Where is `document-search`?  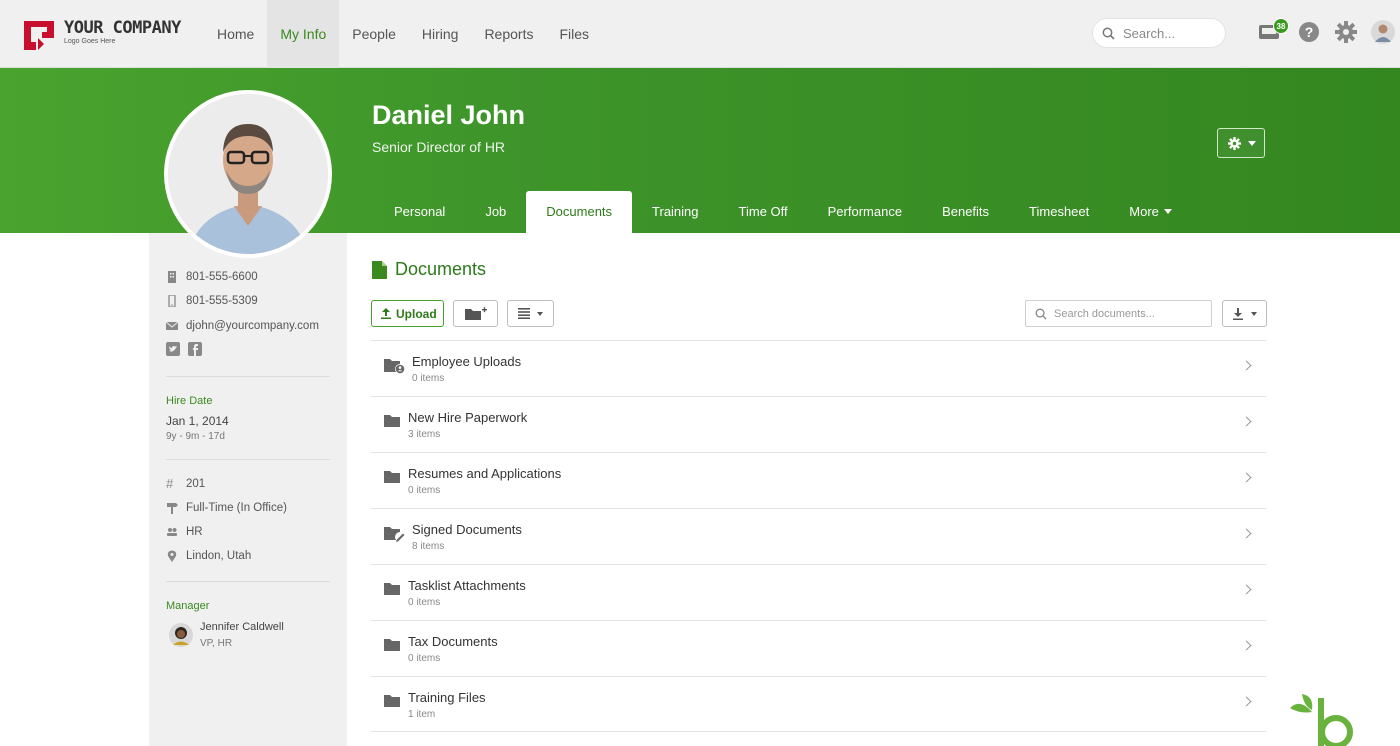
document-search is located at coordinates (1118, 313).